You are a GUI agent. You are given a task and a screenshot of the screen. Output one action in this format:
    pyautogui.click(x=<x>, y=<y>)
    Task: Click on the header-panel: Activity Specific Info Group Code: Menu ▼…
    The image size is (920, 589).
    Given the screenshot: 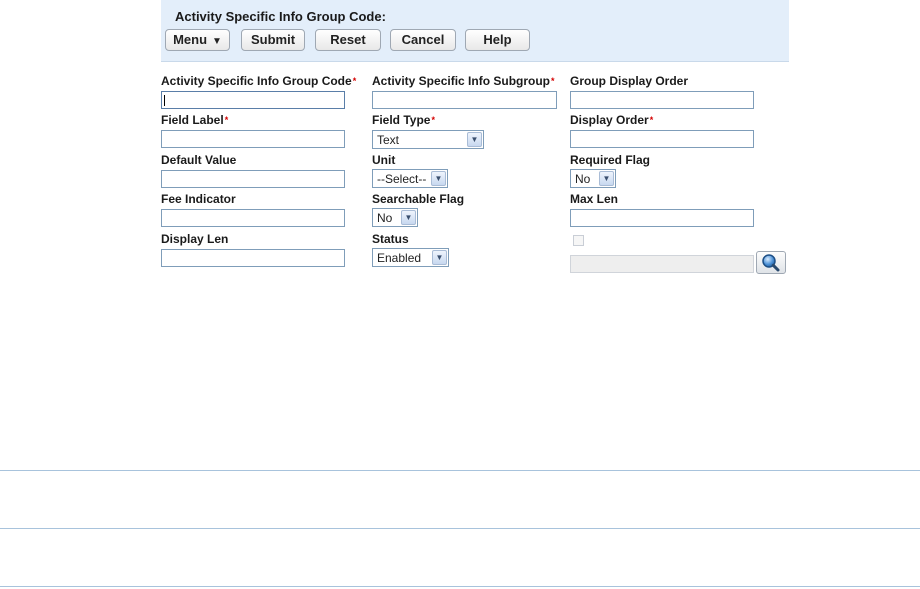 What is the action you would take?
    pyautogui.click(x=475, y=31)
    